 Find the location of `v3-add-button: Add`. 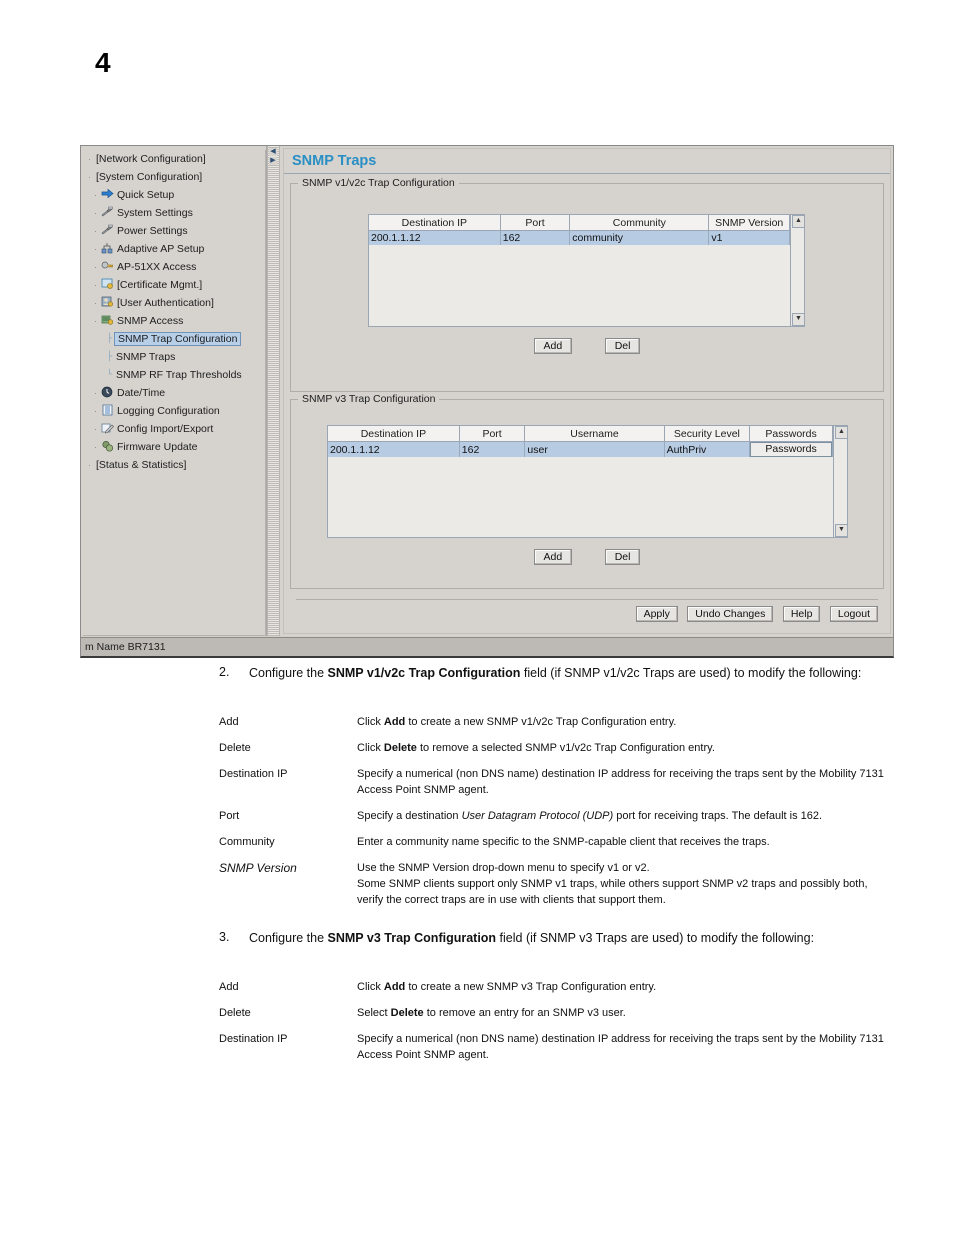

v3-add-button: Add is located at coordinates (553, 557).